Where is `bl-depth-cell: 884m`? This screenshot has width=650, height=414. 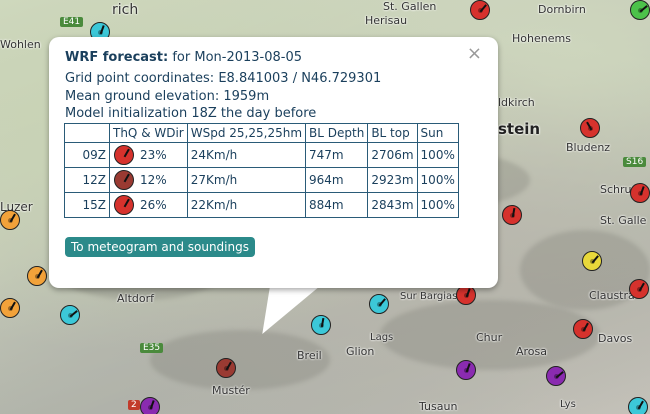
bl-depth-cell: 884m is located at coordinates (337, 205).